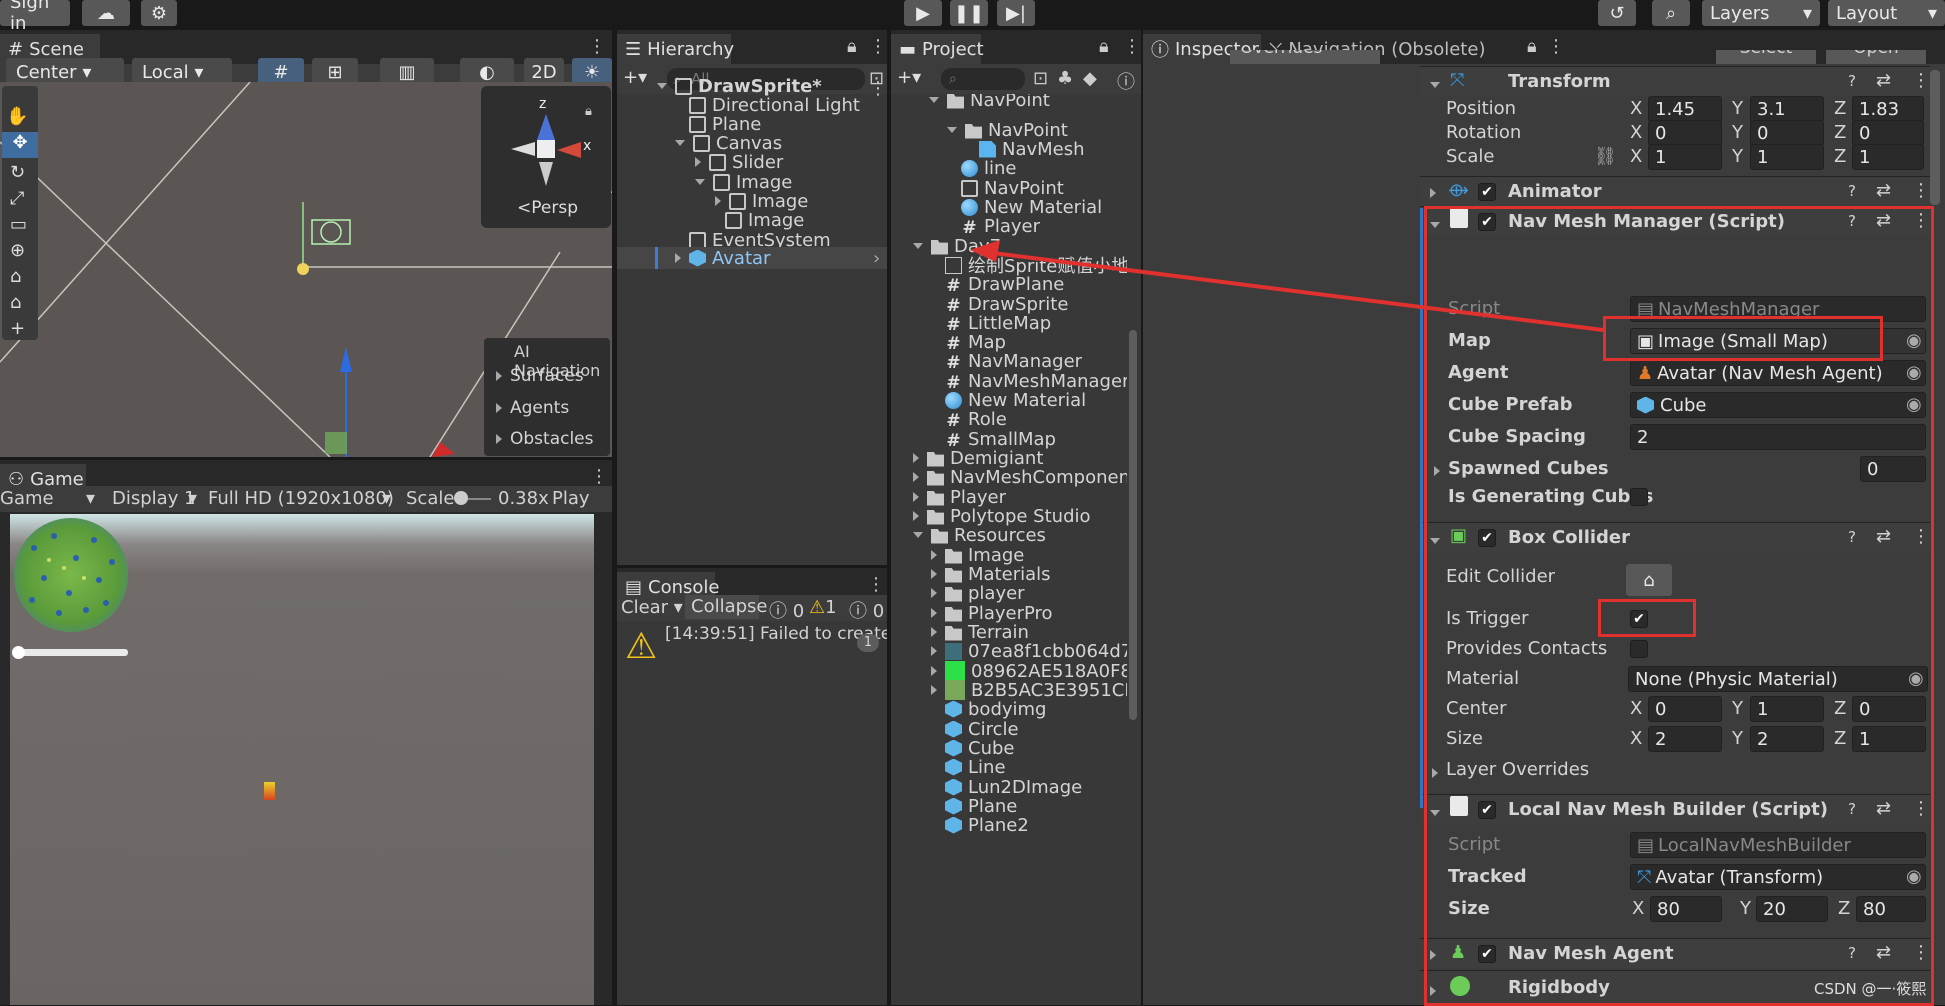 Image resolution: width=1945 pixels, height=1006 pixels. What do you see at coordinates (461, 498) in the screenshot?
I see `scale-slider-handle` at bounding box center [461, 498].